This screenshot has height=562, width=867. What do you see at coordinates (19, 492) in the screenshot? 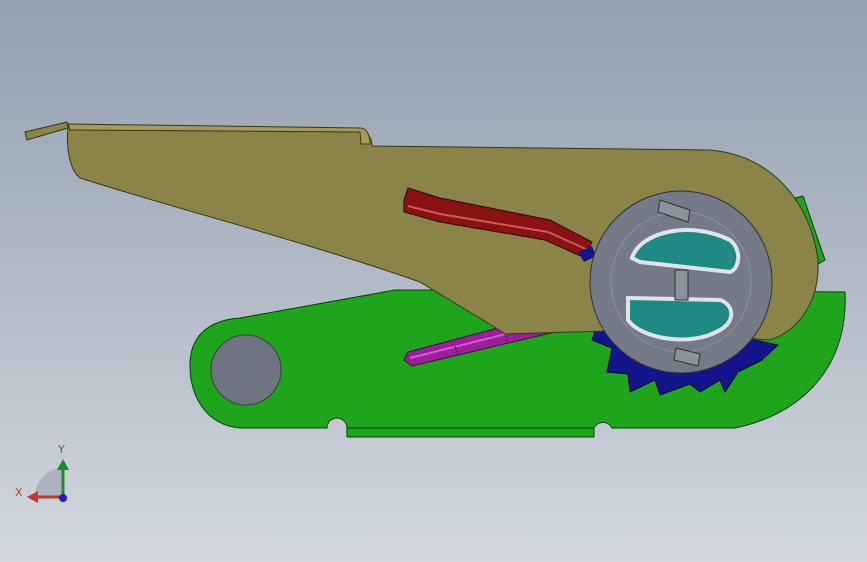
I see `axis-x-label: X` at bounding box center [19, 492].